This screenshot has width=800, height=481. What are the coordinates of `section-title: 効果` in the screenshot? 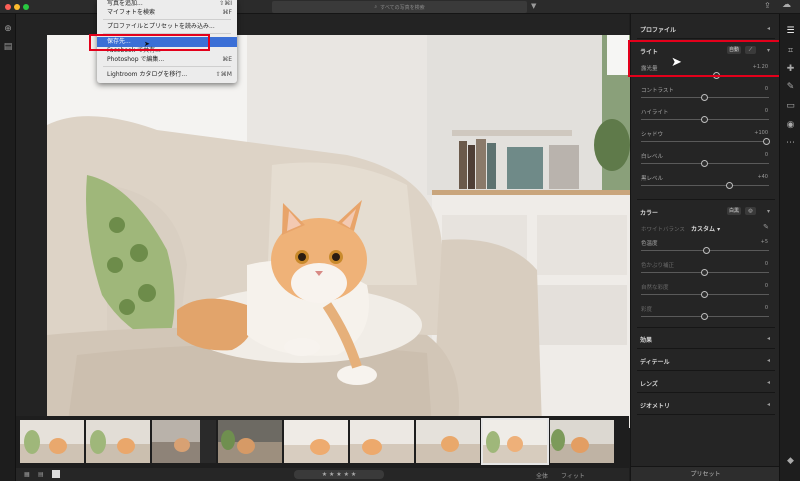 It's located at (646, 339).